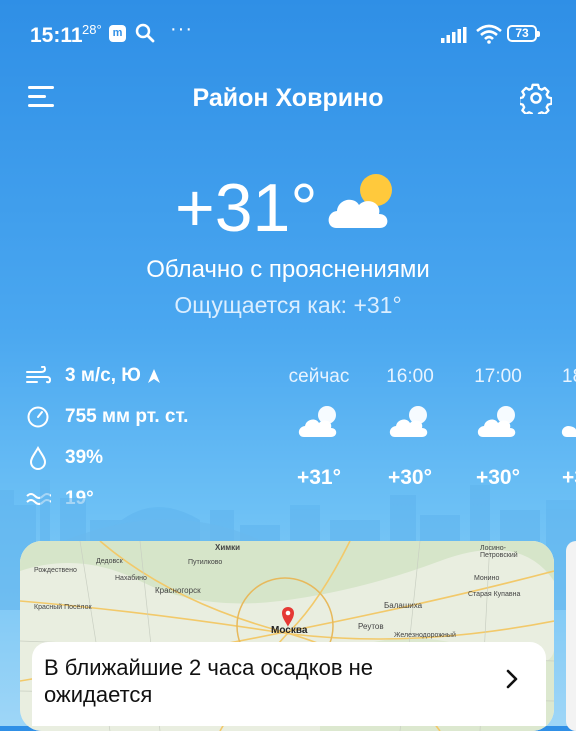 The height and width of the screenshot is (731, 576). Describe the element at coordinates (63, 607) in the screenshot. I see `map-label: Красный Посёлок` at that location.